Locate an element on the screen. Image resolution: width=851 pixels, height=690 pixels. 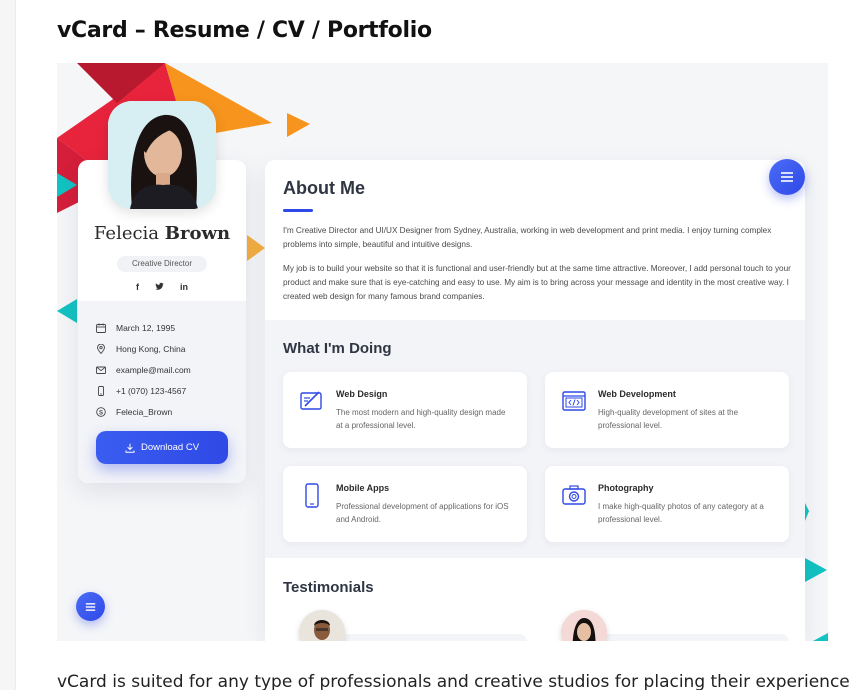
info-birthday: March 12, 1995 is located at coordinates (166, 328).